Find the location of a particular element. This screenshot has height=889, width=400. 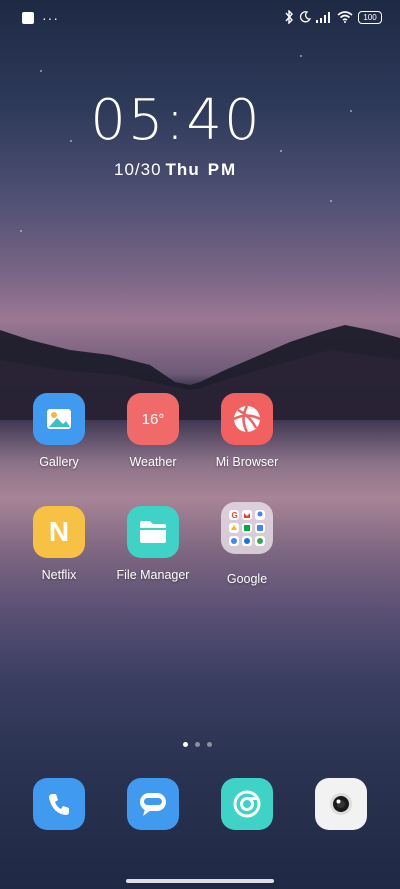

app-label: Weather is located at coordinates (153, 462).